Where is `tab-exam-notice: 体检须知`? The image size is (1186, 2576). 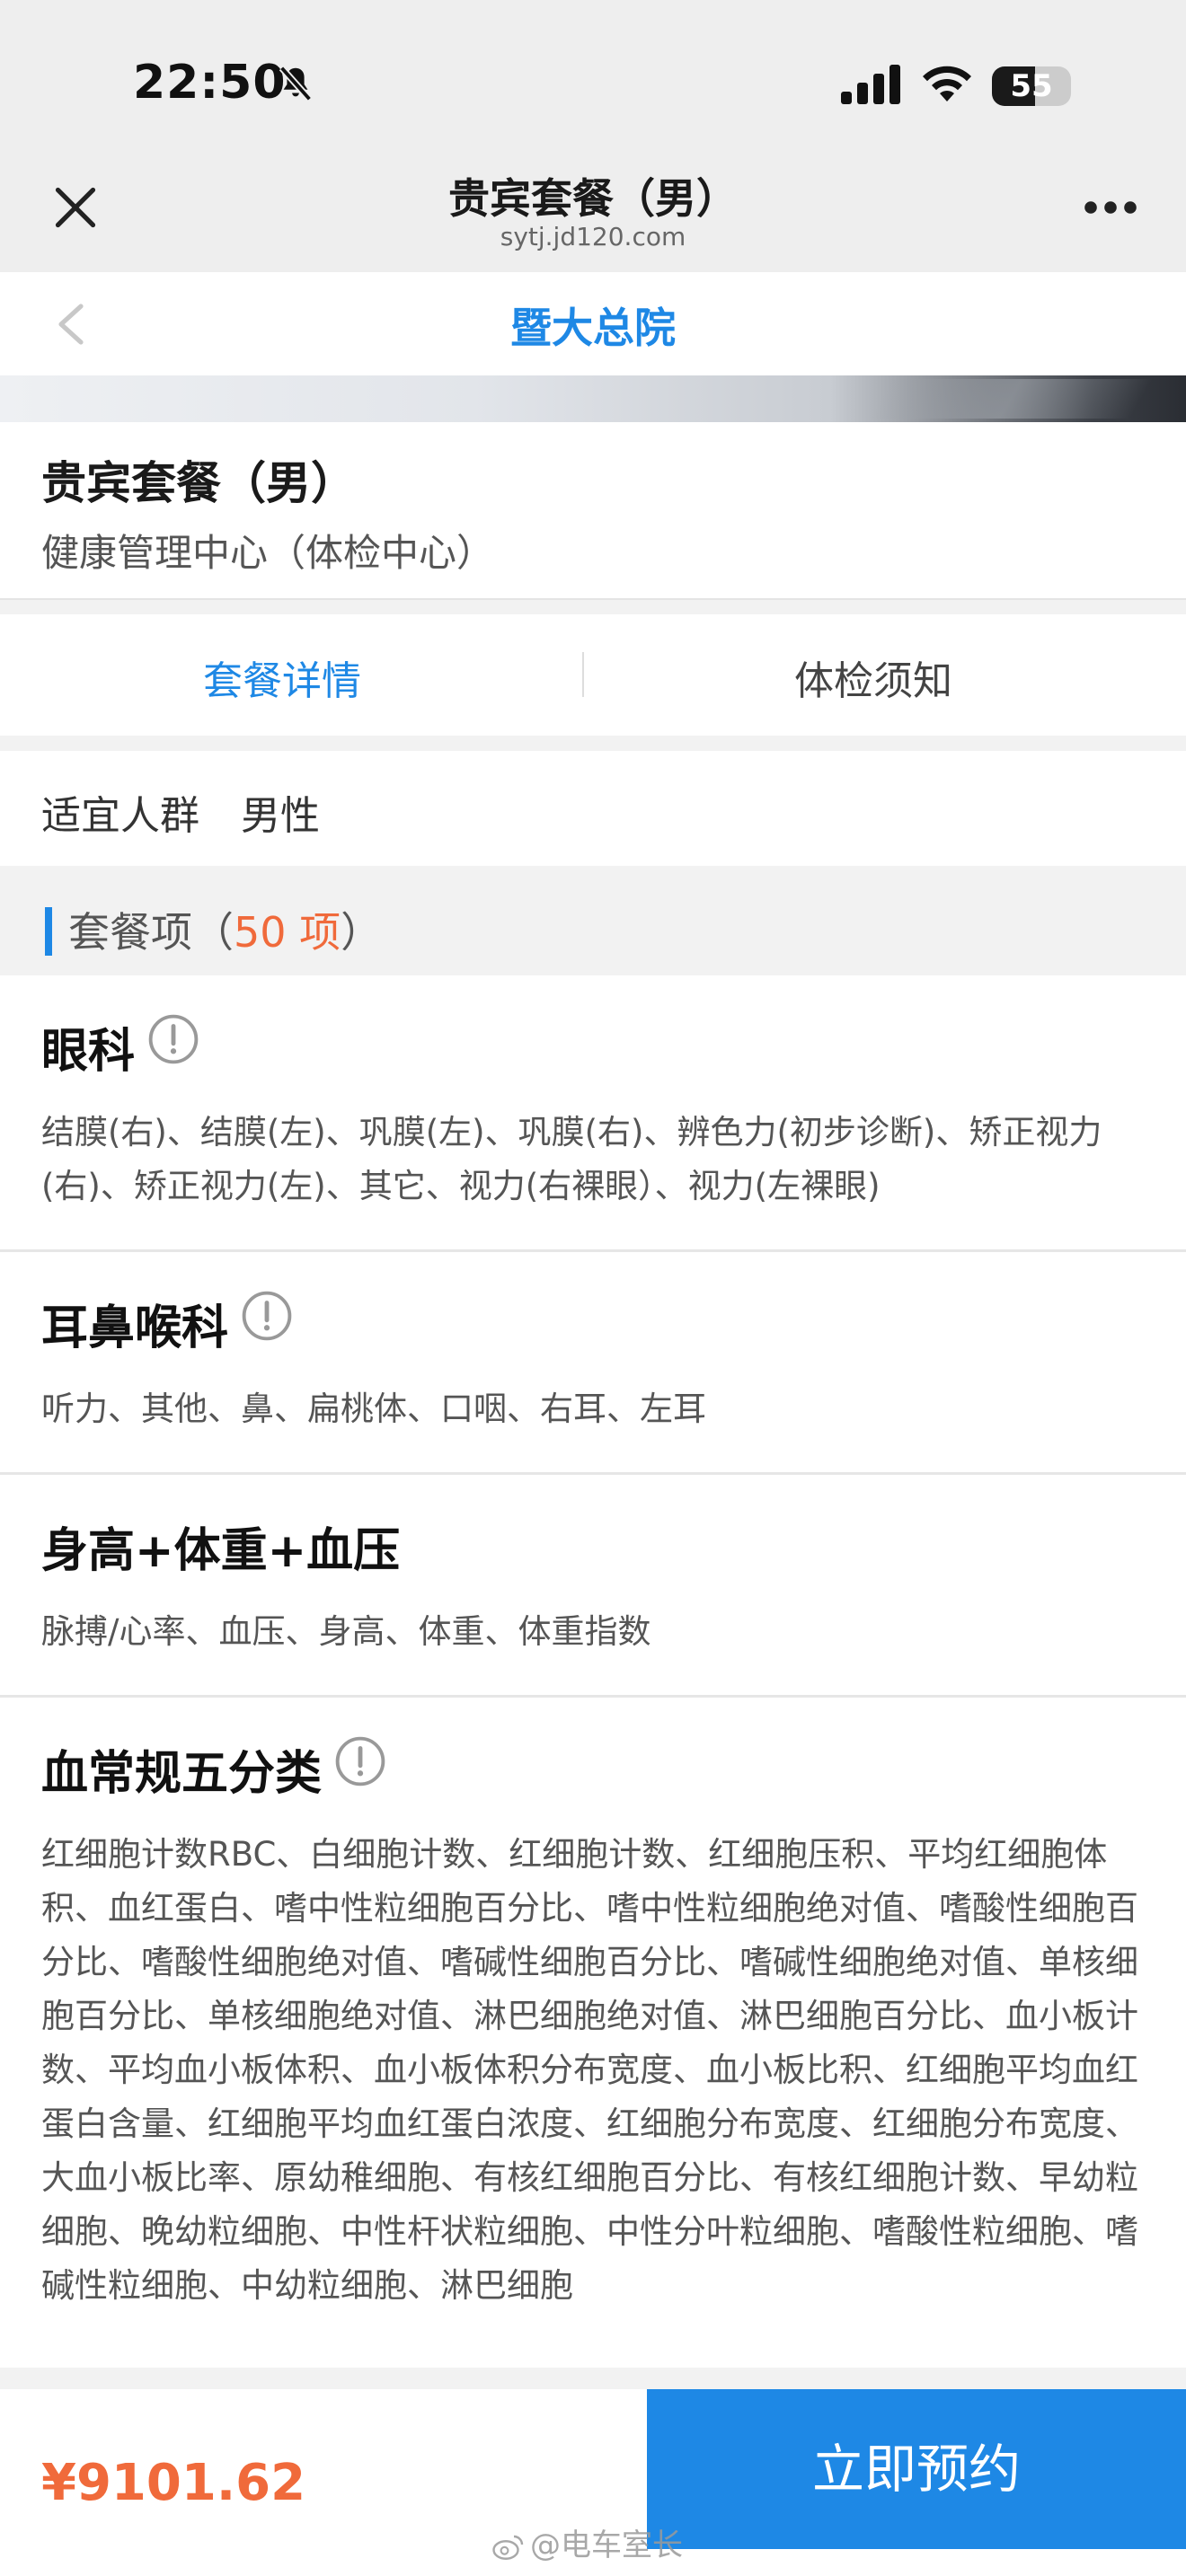 tab-exam-notice: 体检须知 is located at coordinates (873, 677).